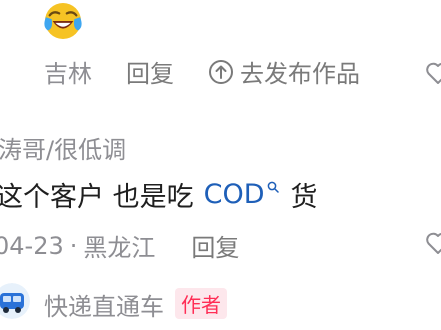 The height and width of the screenshot is (330, 441). I want to click on comment-username: 涛哥/很低调, so click(63, 147).